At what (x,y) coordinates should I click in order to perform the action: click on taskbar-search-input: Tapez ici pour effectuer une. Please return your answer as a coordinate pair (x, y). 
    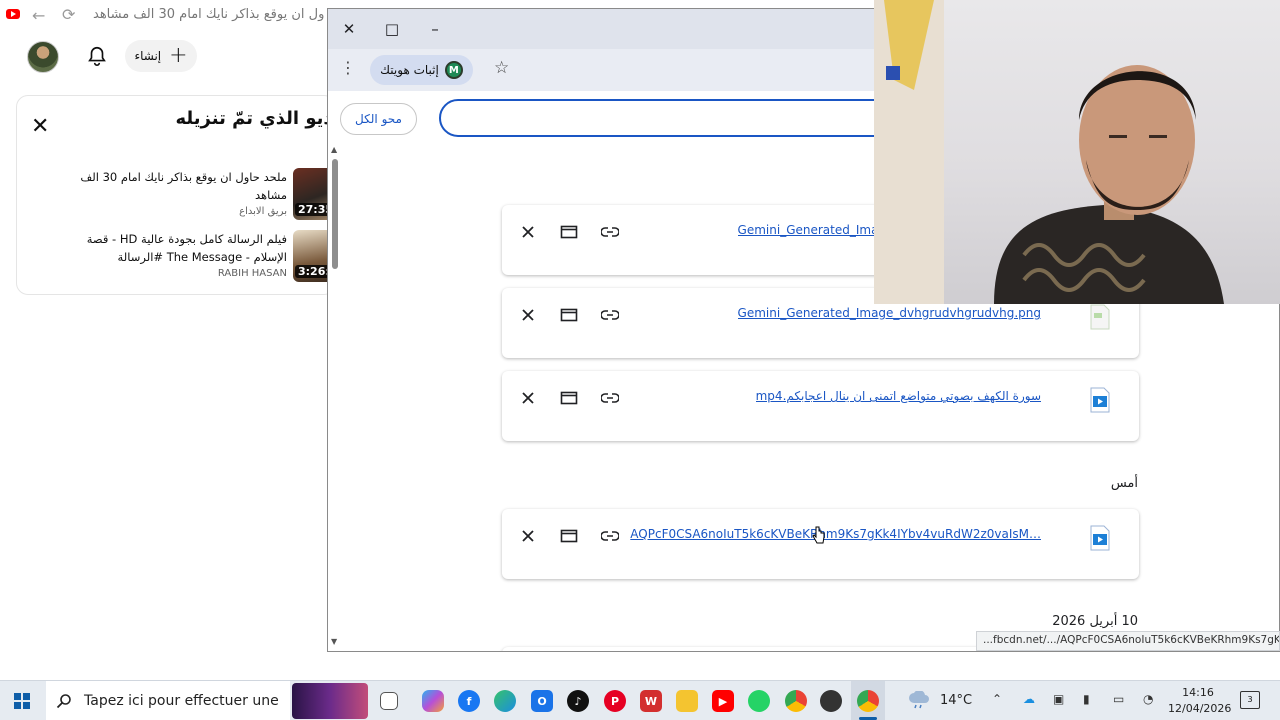
    Looking at the image, I should click on (168, 700).